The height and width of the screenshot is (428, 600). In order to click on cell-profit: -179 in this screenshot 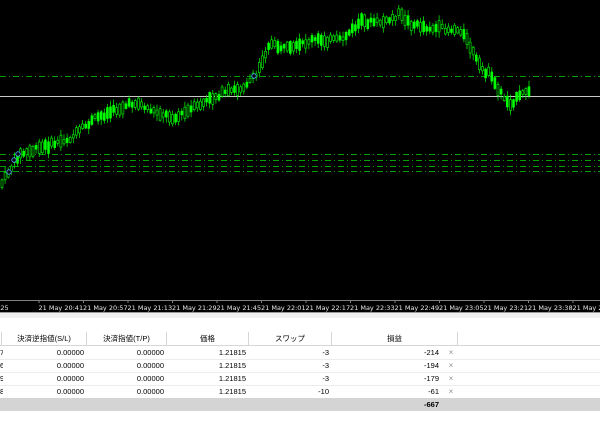, I will do `click(431, 378)`.